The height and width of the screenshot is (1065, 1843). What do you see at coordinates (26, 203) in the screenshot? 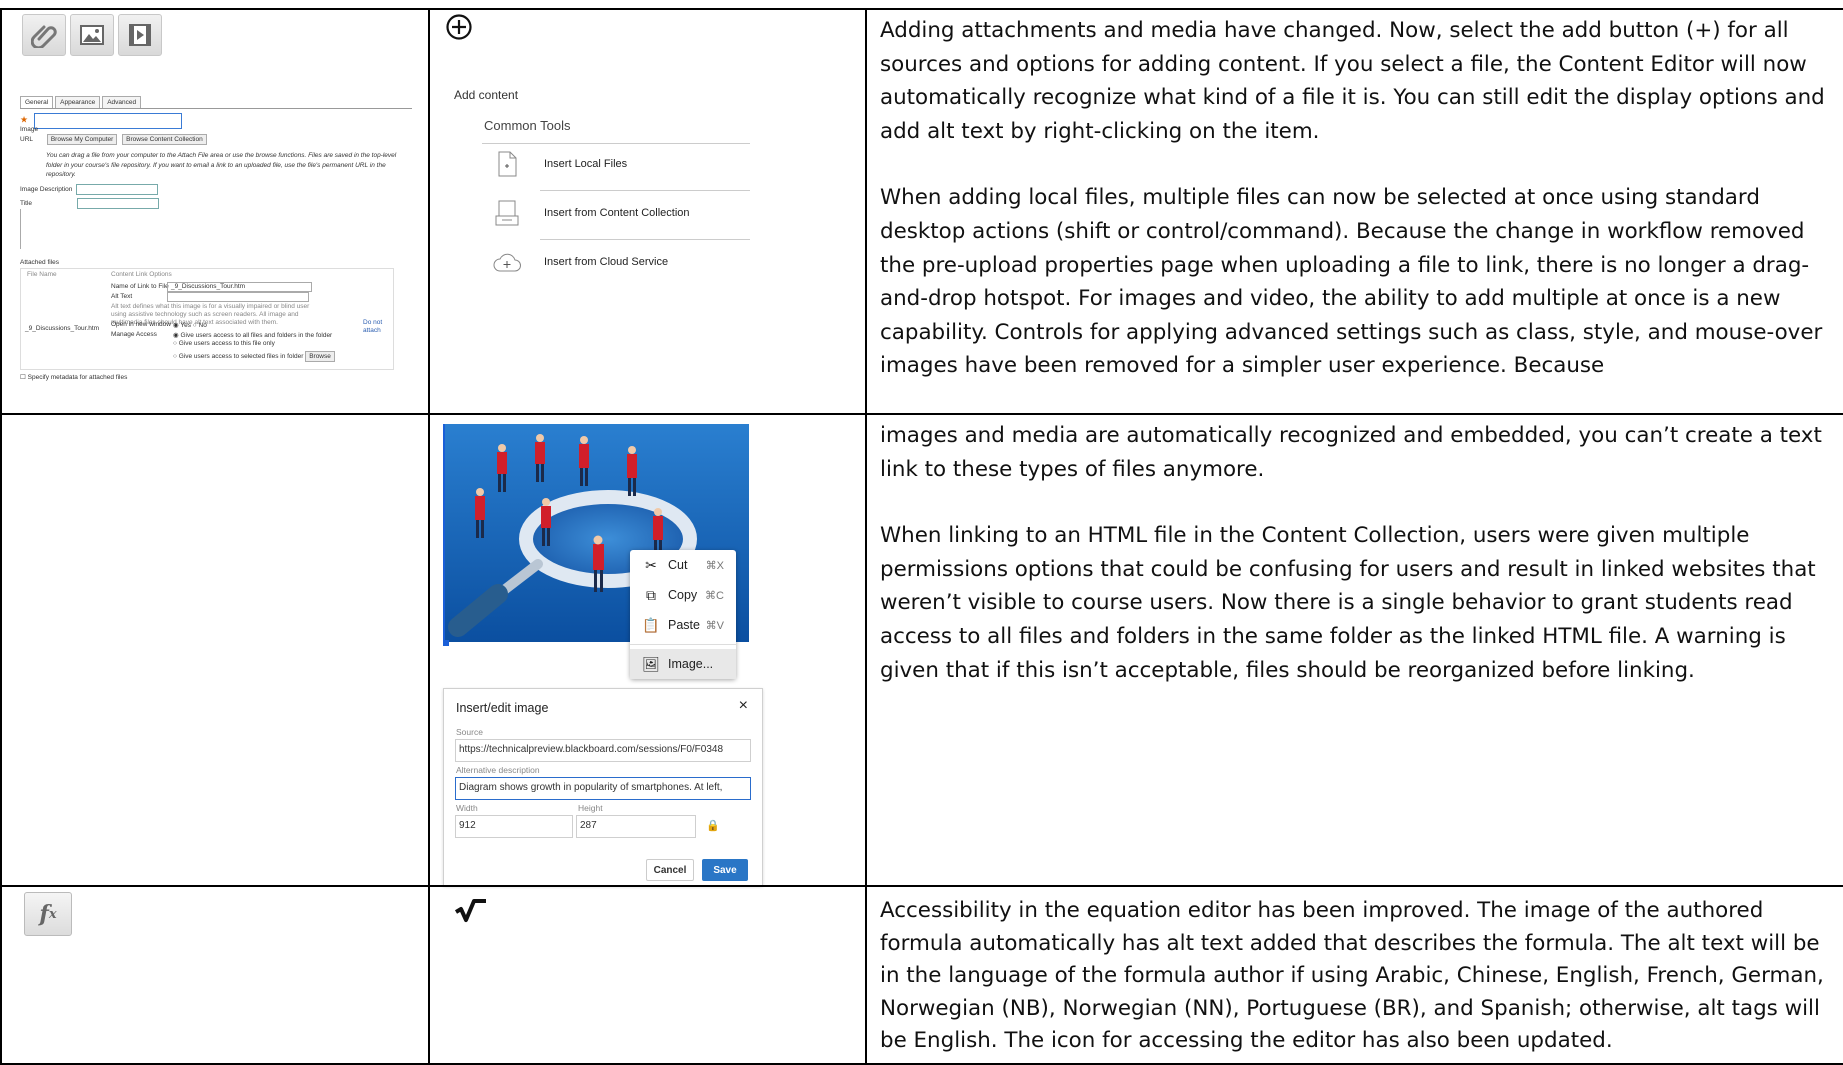
I see `title-label: Title` at bounding box center [26, 203].